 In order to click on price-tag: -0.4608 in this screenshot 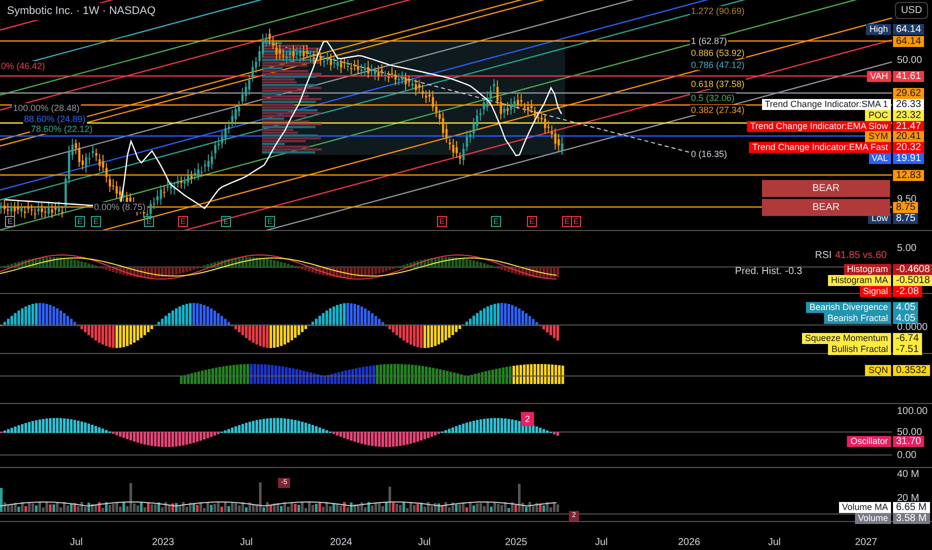, I will do `click(912, 269)`.